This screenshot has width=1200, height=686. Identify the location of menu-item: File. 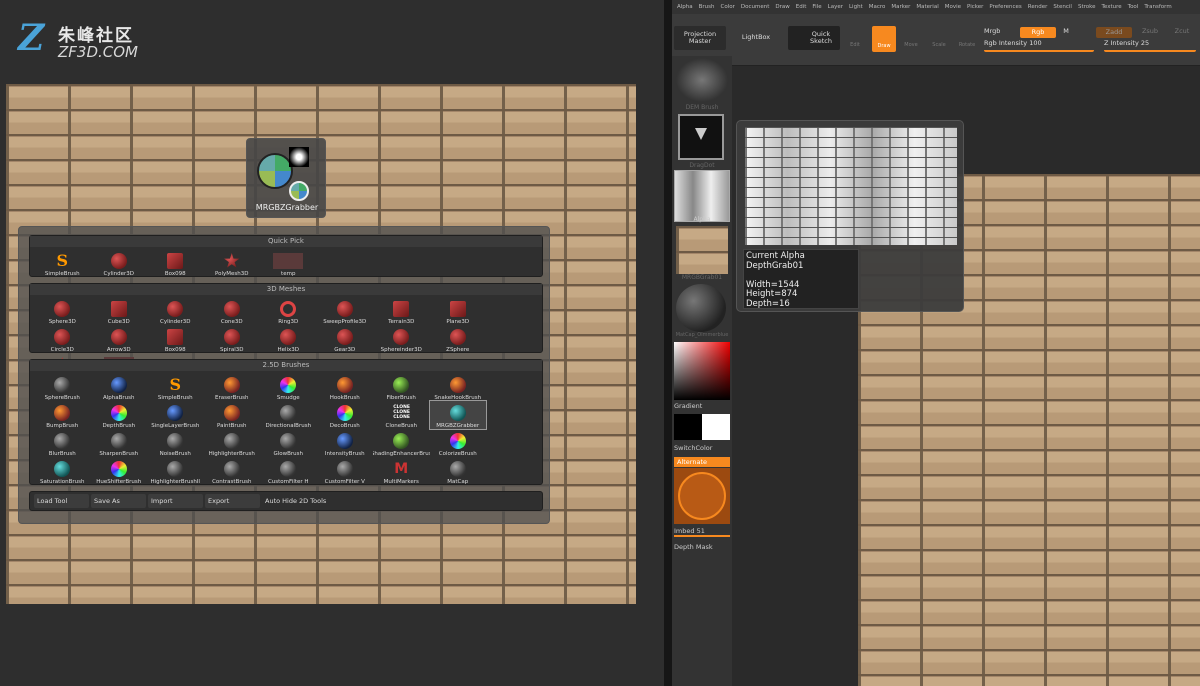
(816, 7).